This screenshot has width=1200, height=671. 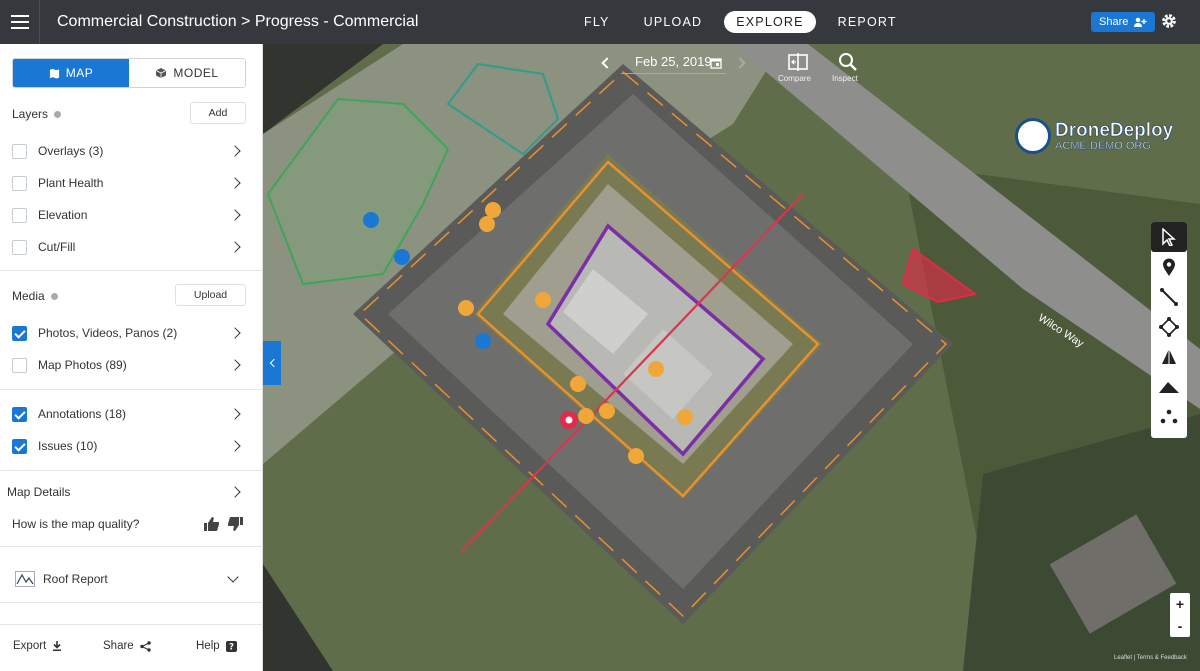 What do you see at coordinates (216, 646) in the screenshot?
I see `help-button: Help ?` at bounding box center [216, 646].